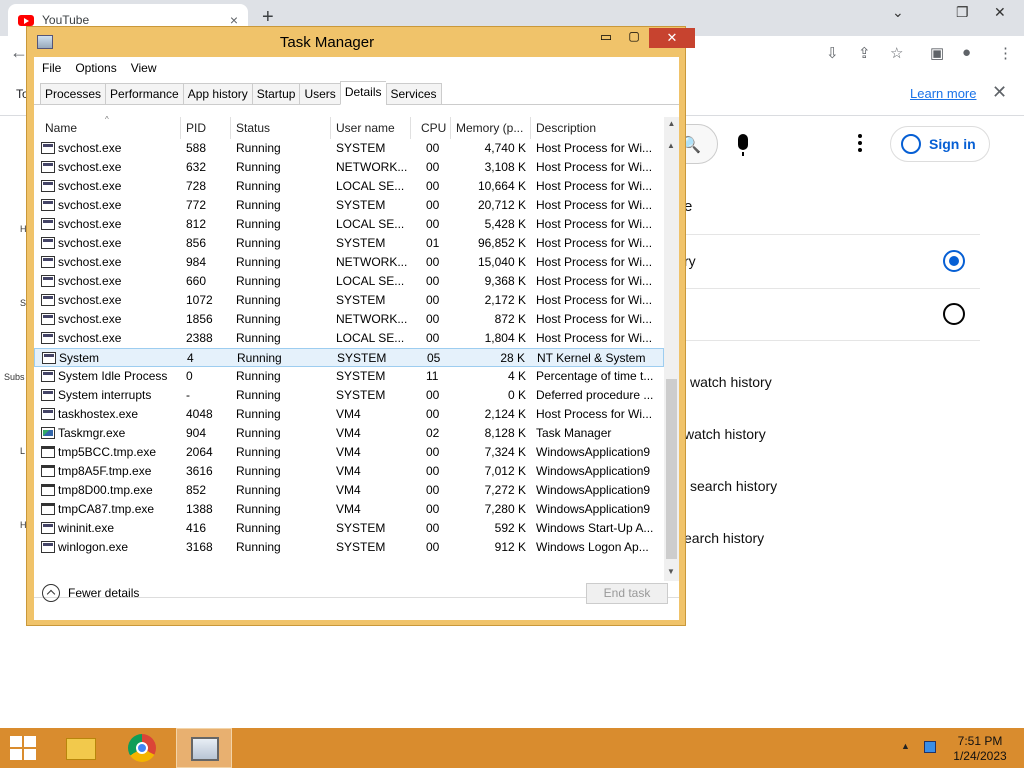 The height and width of the screenshot is (768, 1024). What do you see at coordinates (627, 593) in the screenshot?
I see `end-task-button: End task` at bounding box center [627, 593].